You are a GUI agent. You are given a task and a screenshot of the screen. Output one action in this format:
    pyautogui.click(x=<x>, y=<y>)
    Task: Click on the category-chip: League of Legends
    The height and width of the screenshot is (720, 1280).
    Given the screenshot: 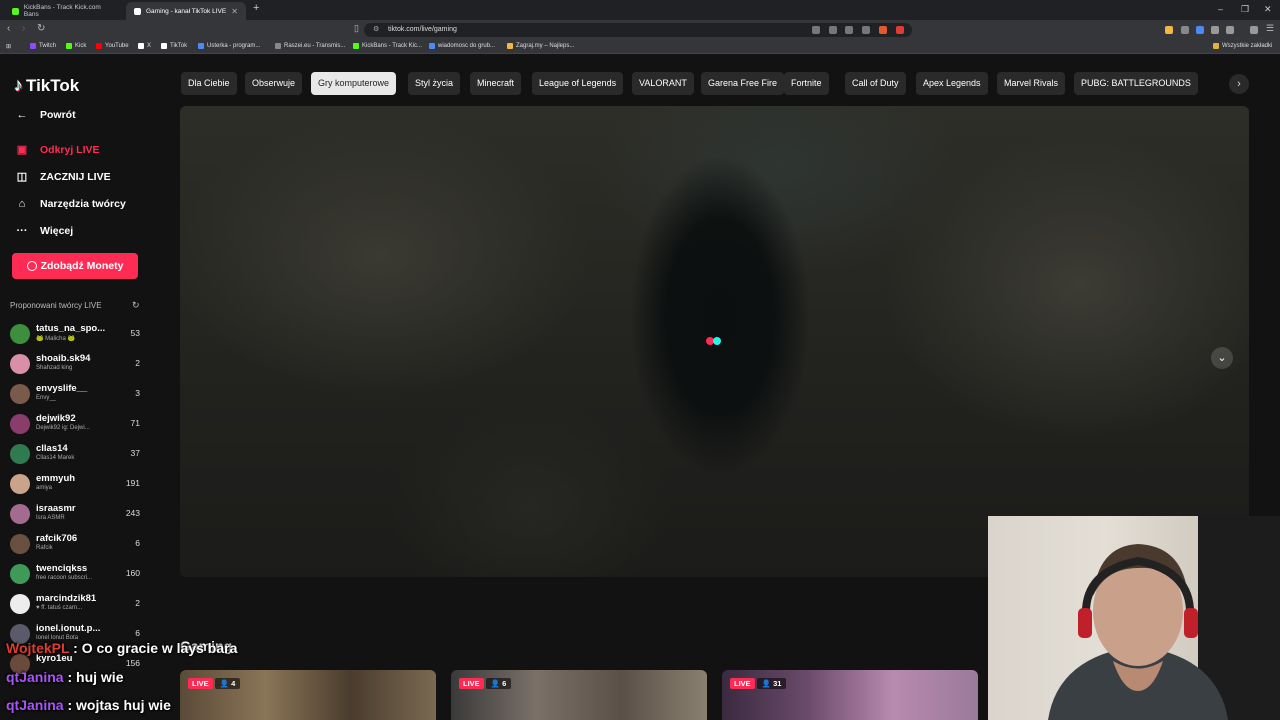 What is the action you would take?
    pyautogui.click(x=578, y=83)
    